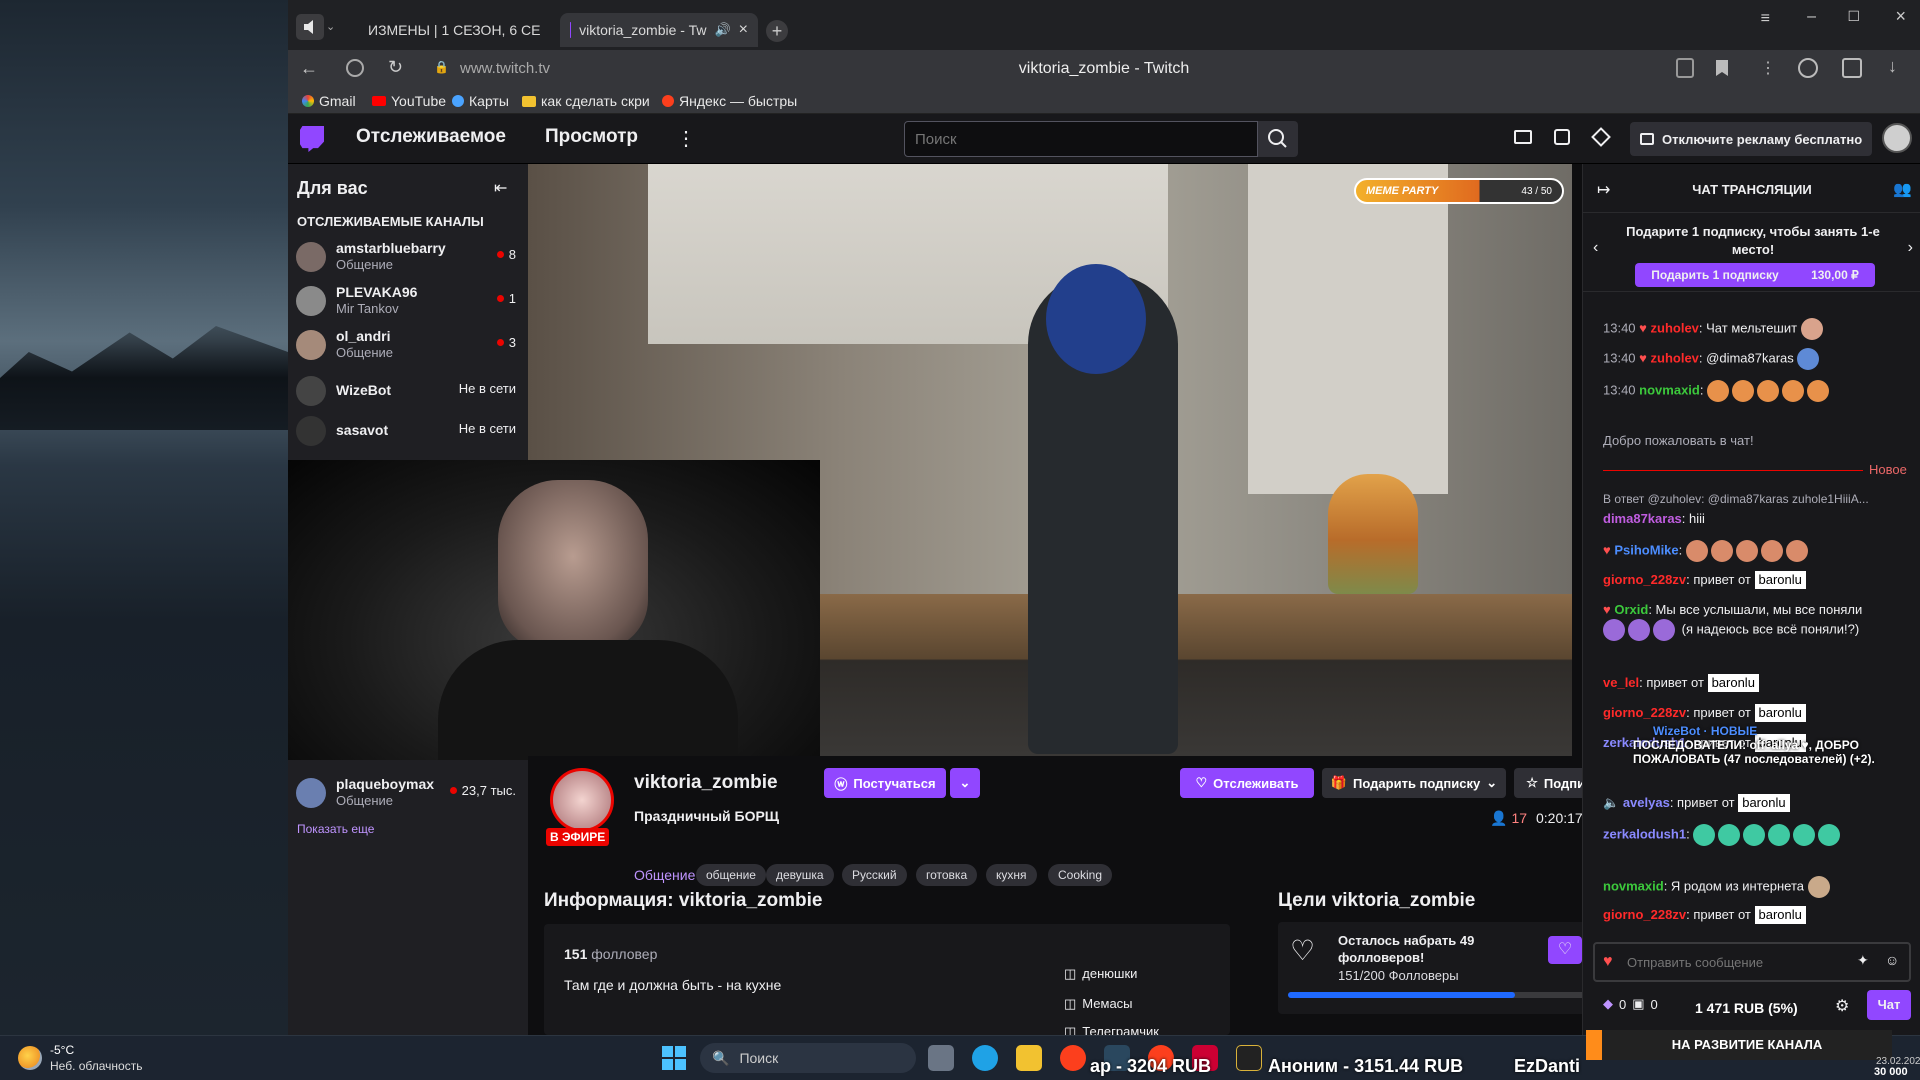 Image resolution: width=1920 pixels, height=1080 pixels. Describe the element at coordinates (1247, 783) in the screenshot. I see `follow-button: ♡ Отслеживать` at that location.